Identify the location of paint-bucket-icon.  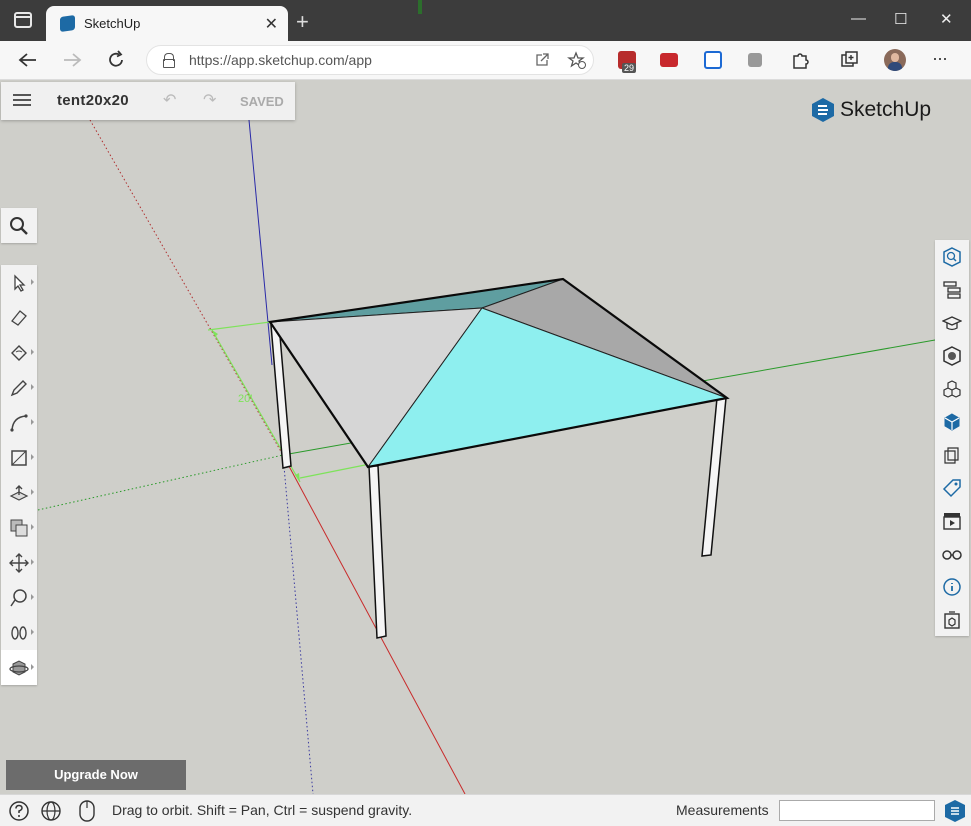
(19, 352).